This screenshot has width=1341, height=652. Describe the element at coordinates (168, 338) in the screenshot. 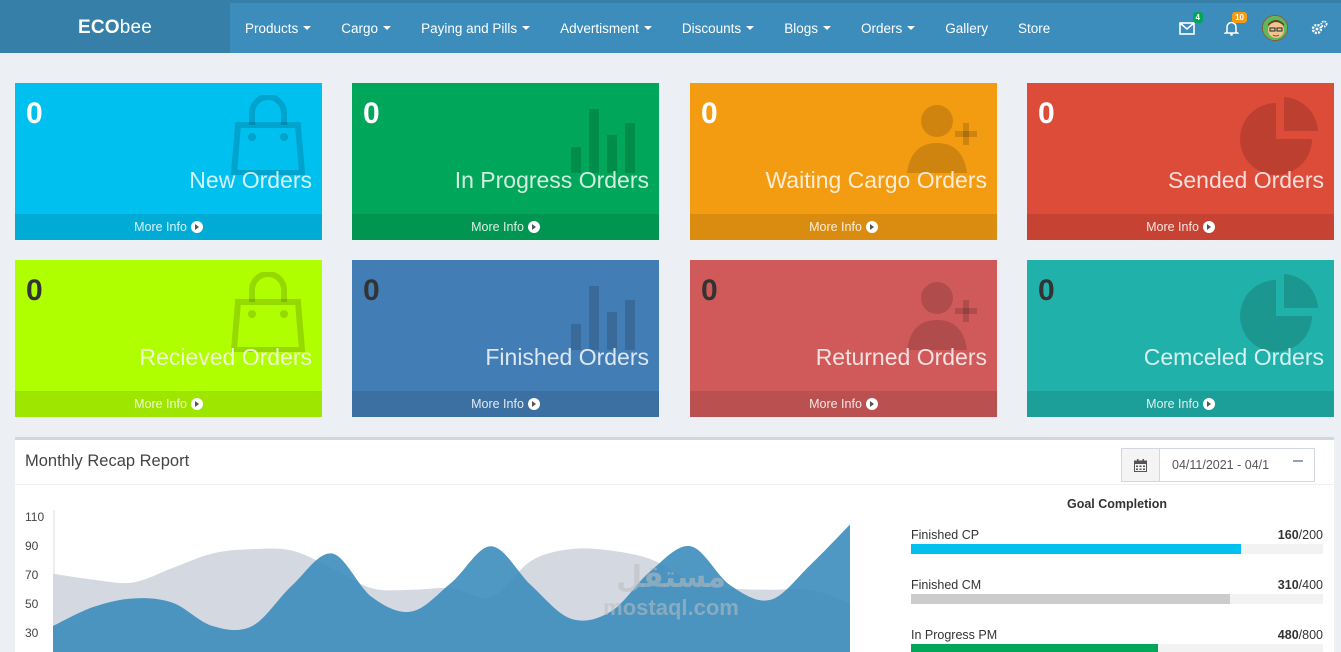

I see `stat-box-recieved-orders: 0 Recieved Orders More Info` at that location.